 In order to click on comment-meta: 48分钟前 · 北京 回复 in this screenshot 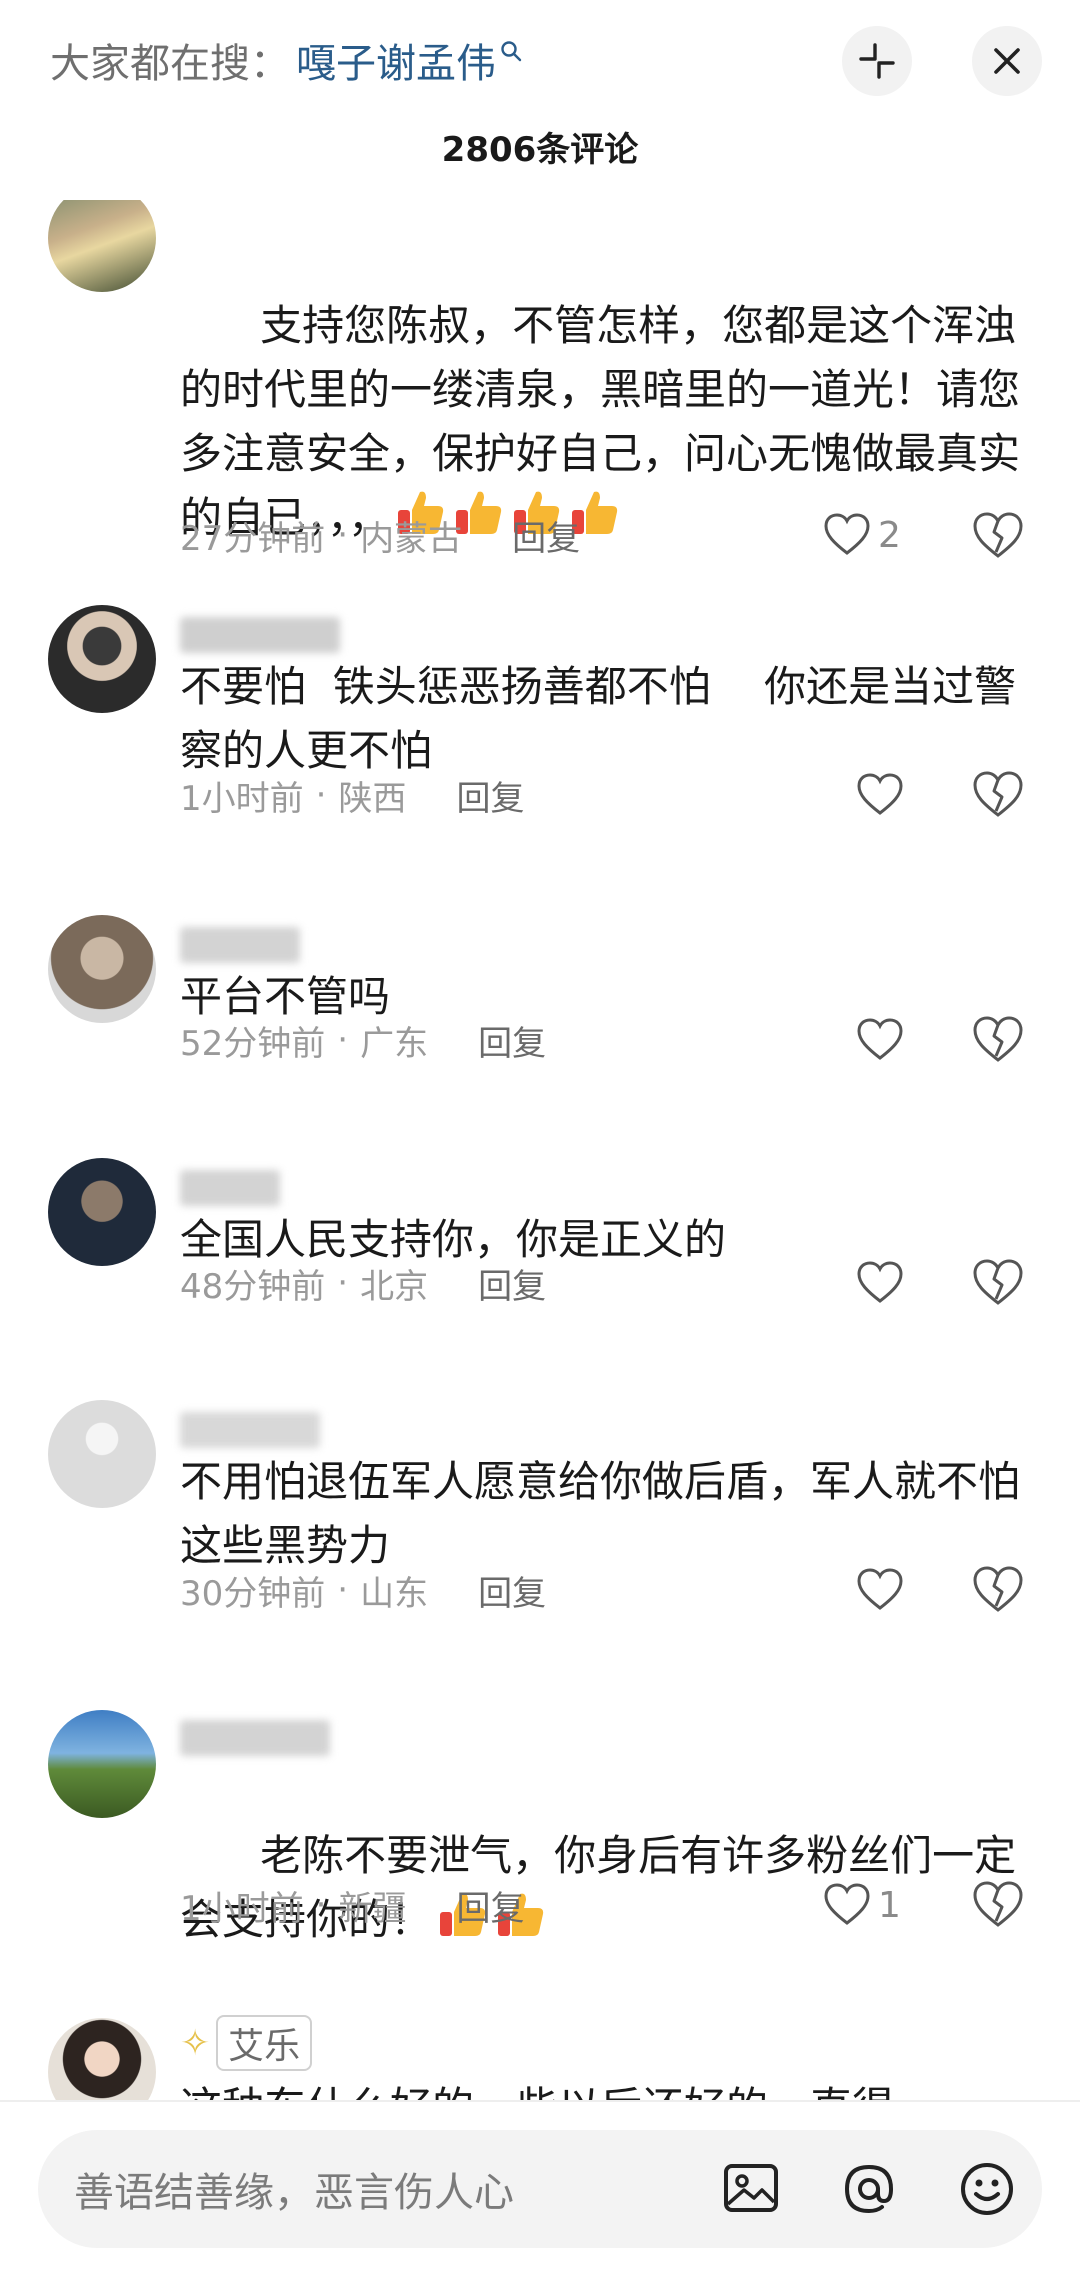, I will do `click(363, 1283)`.